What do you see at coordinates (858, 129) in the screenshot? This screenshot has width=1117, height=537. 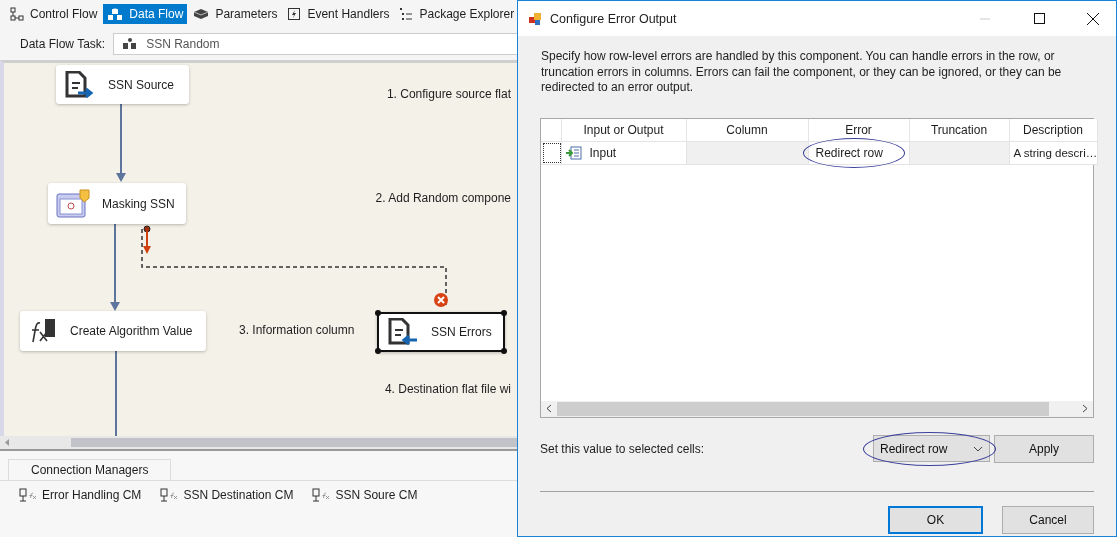 I see `column-header: Error` at bounding box center [858, 129].